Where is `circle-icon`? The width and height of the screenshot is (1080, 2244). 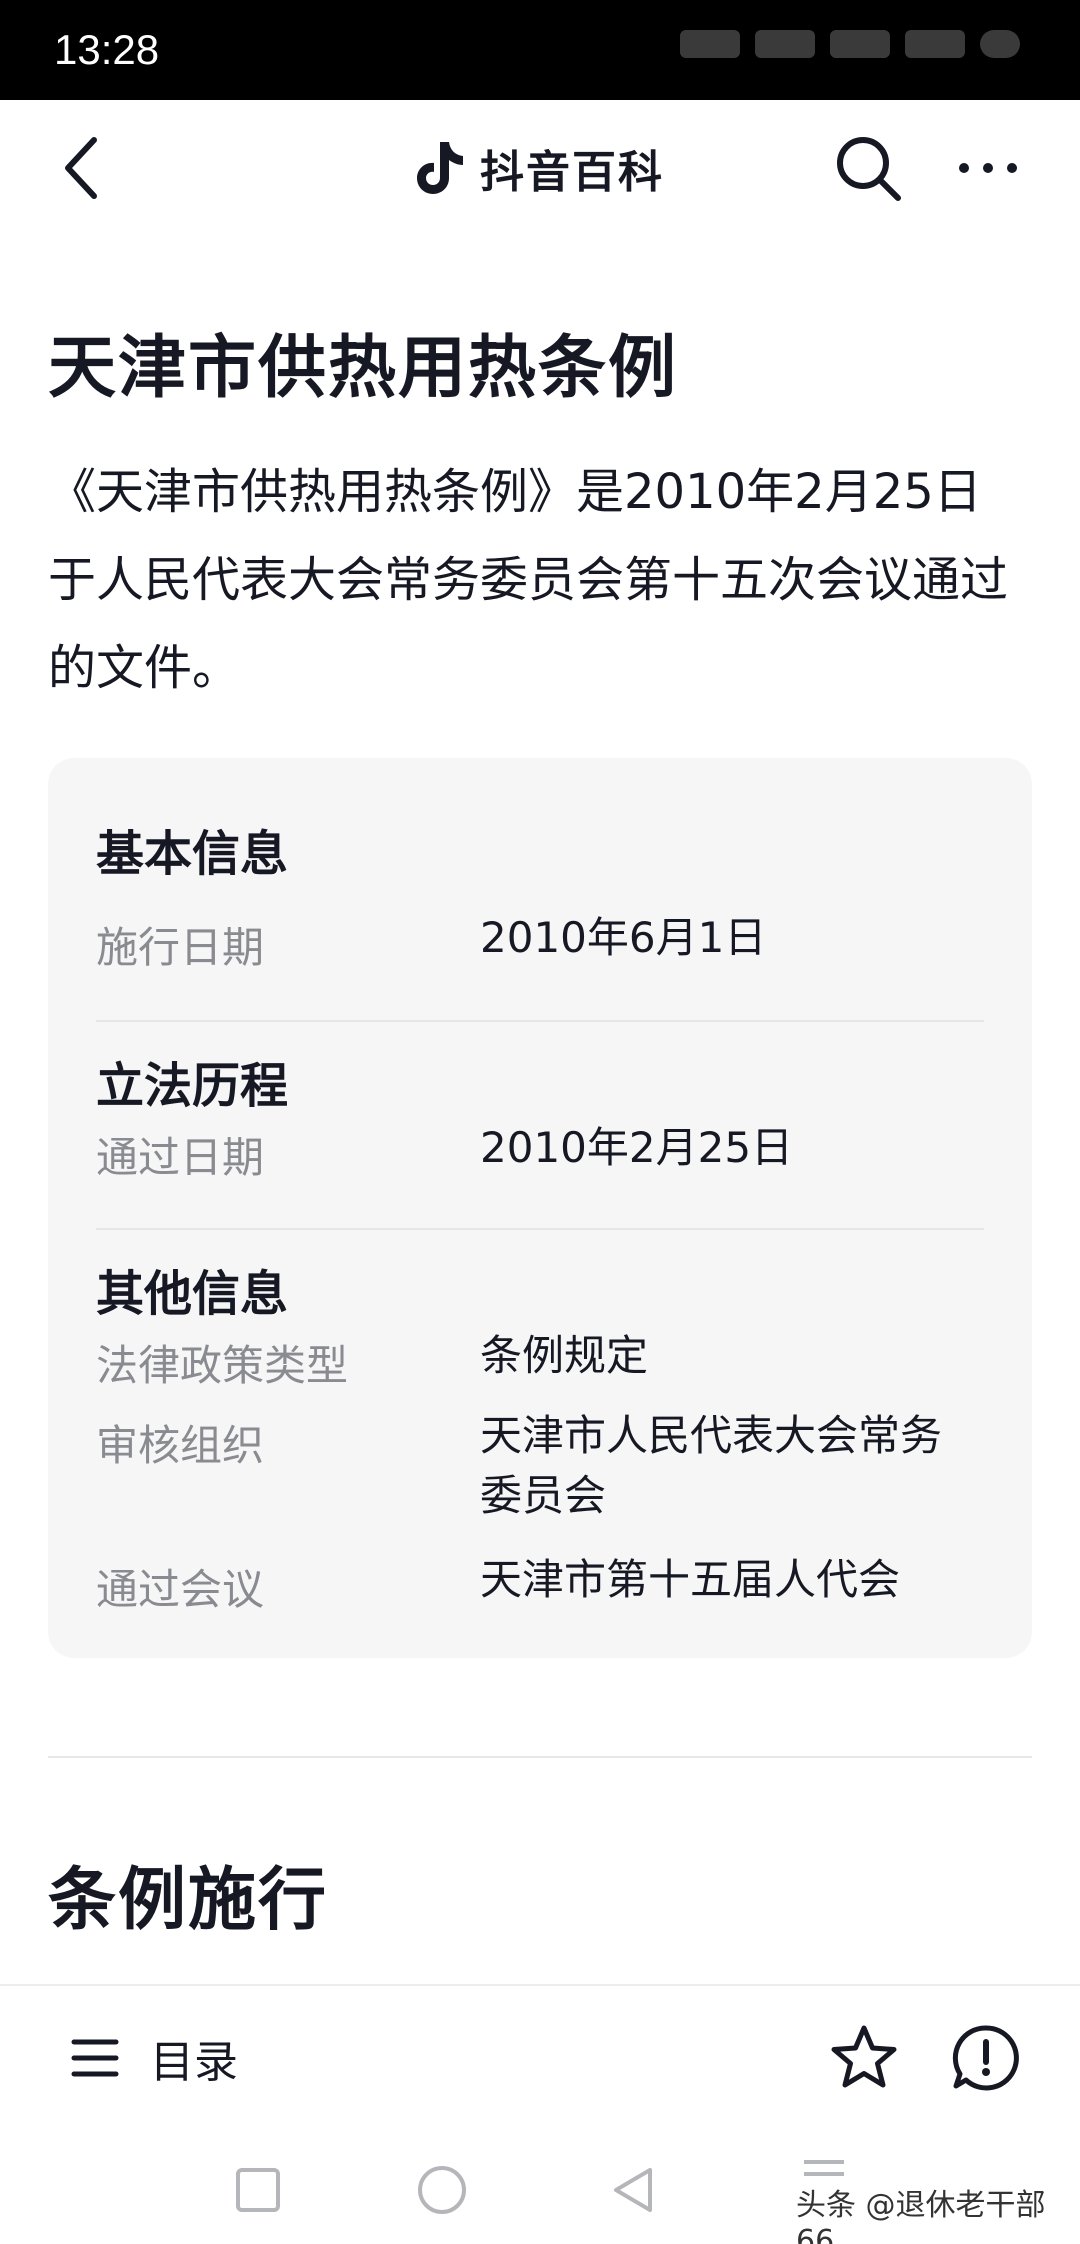
circle-icon is located at coordinates (442, 2190).